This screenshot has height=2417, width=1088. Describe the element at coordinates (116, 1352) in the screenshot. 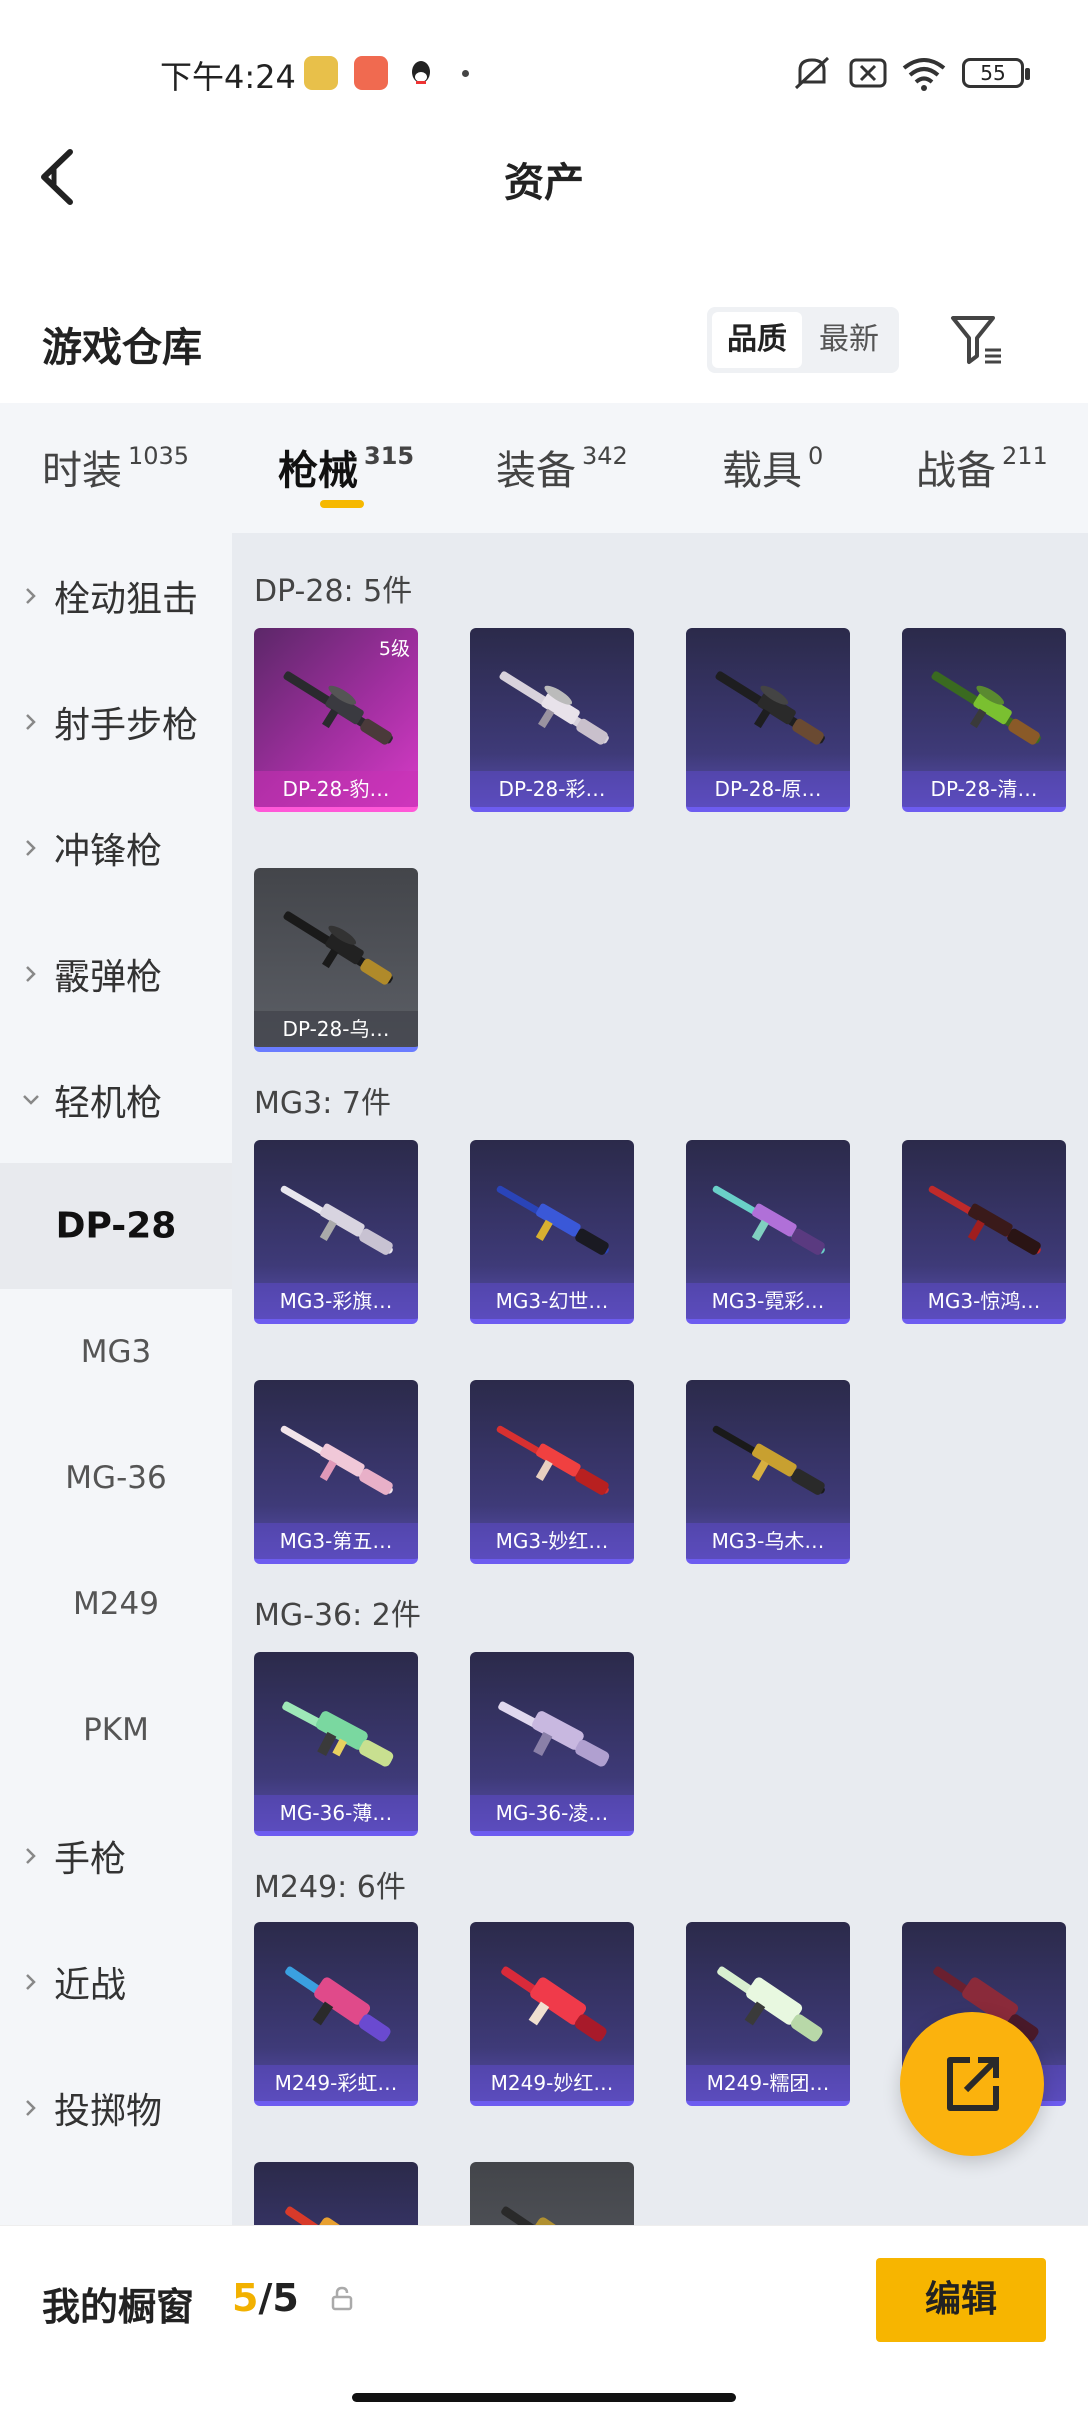

I see `sidebar-item-mg3: MG3` at that location.